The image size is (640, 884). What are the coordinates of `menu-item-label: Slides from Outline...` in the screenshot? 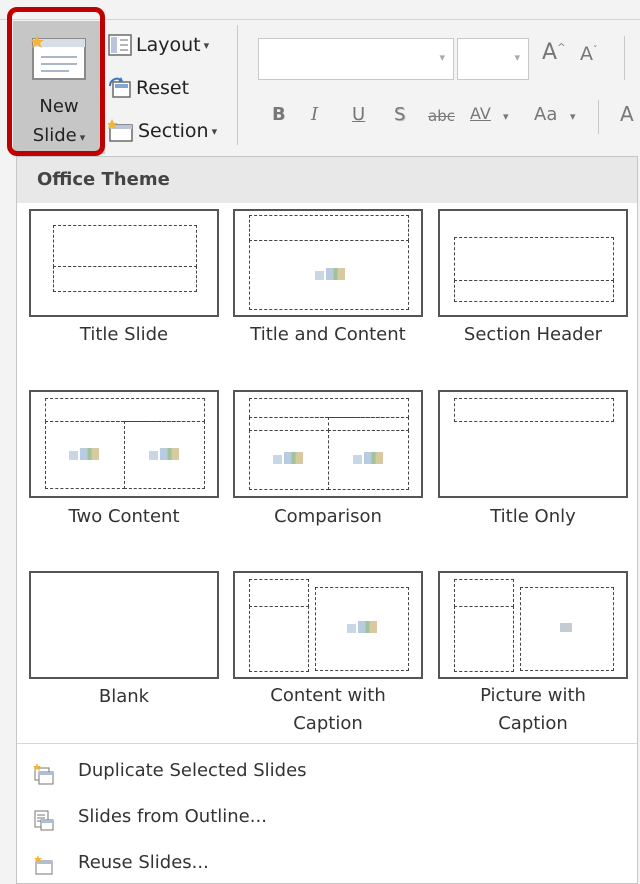 It's located at (172, 816).